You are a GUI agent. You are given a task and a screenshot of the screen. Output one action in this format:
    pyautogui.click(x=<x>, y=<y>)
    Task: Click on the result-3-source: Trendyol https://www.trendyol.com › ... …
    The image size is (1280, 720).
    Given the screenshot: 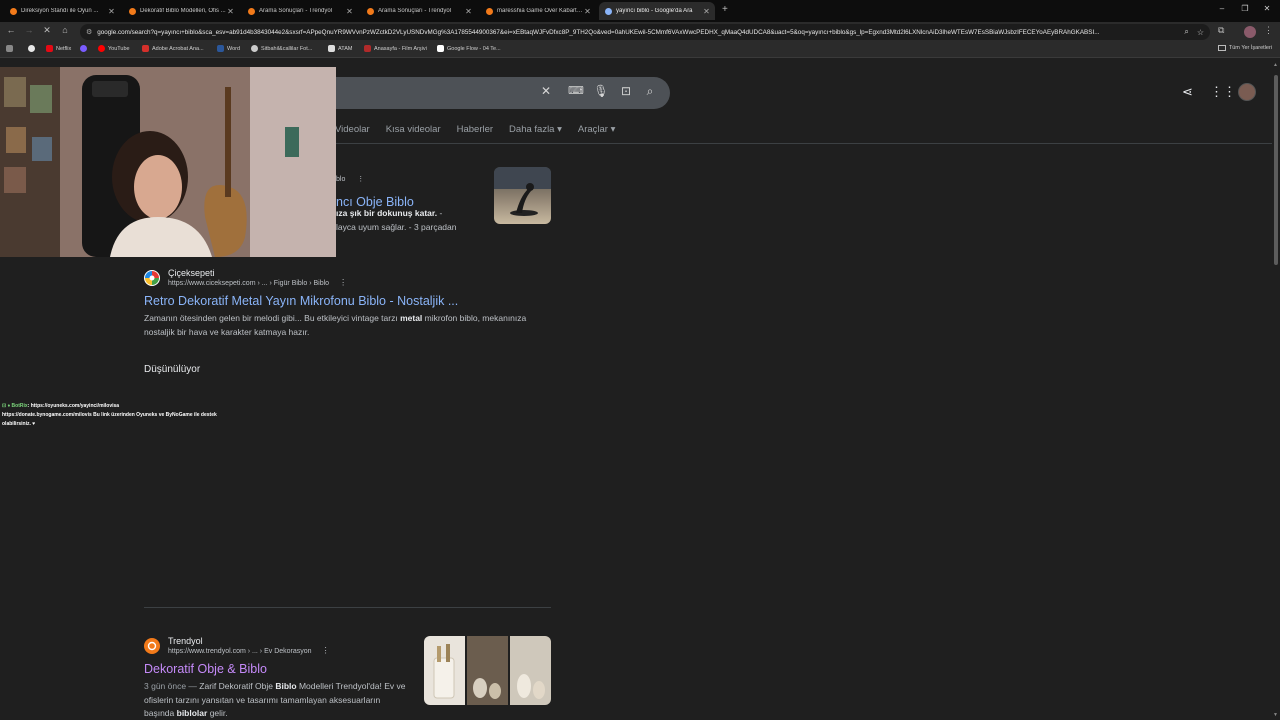 What is the action you would take?
    pyautogui.click(x=275, y=645)
    